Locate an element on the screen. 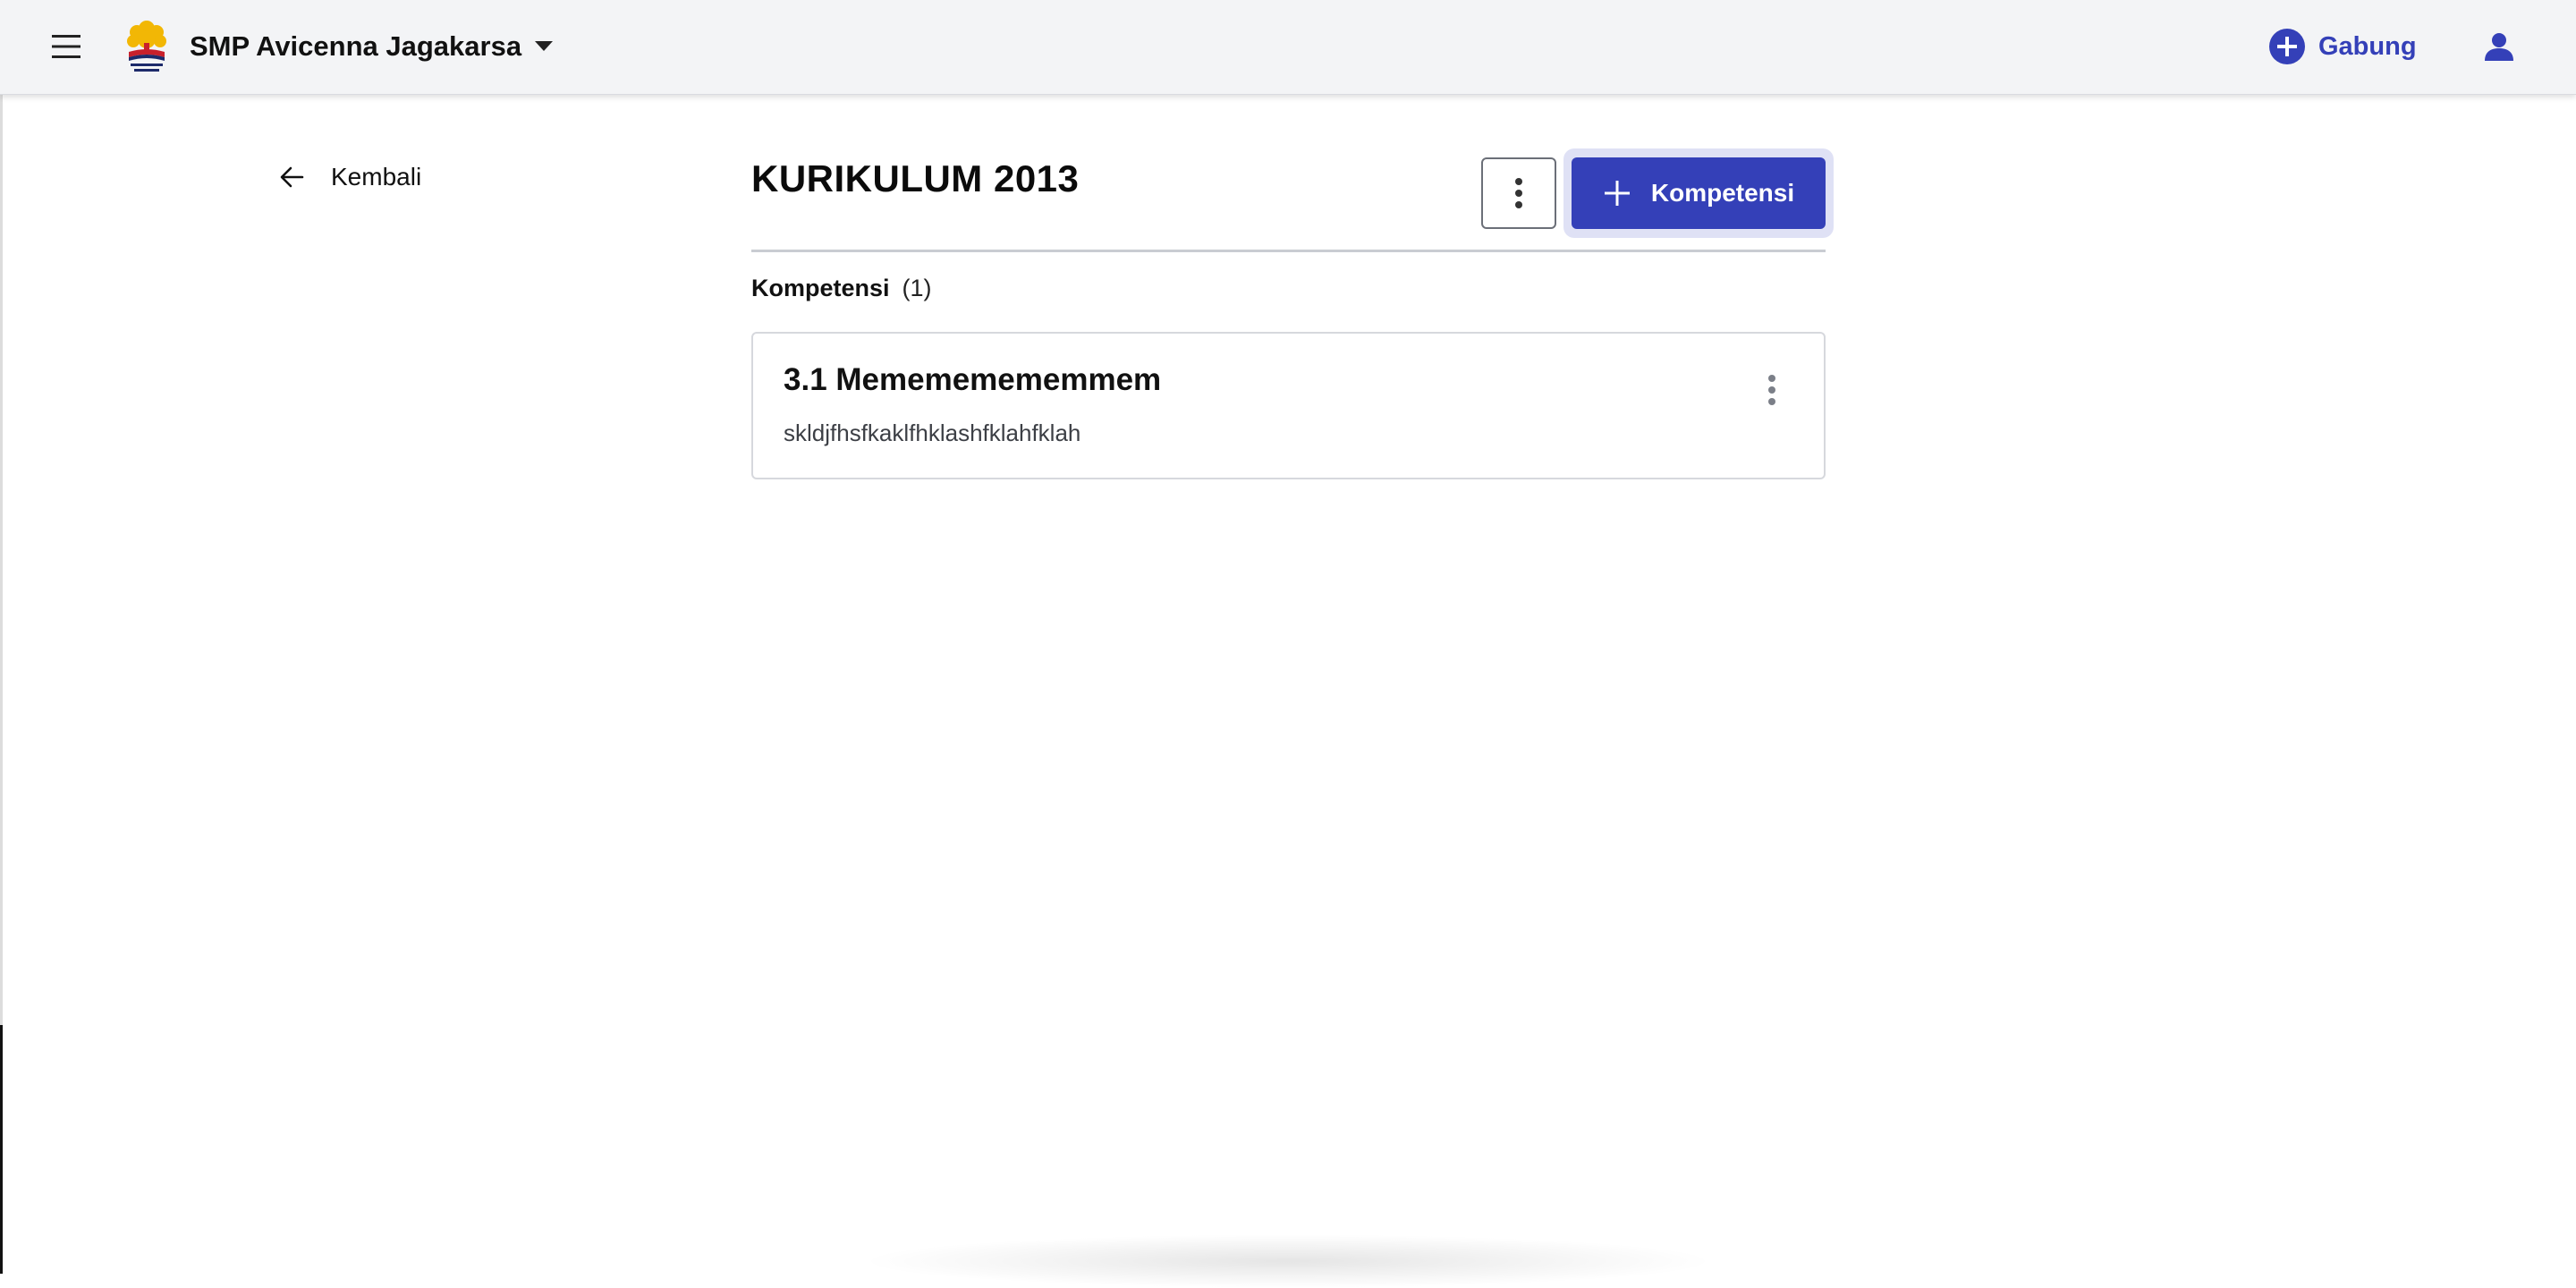 This screenshot has width=2576, height=1288. competency-title: 3.1 Memememememmem is located at coordinates (973, 379).